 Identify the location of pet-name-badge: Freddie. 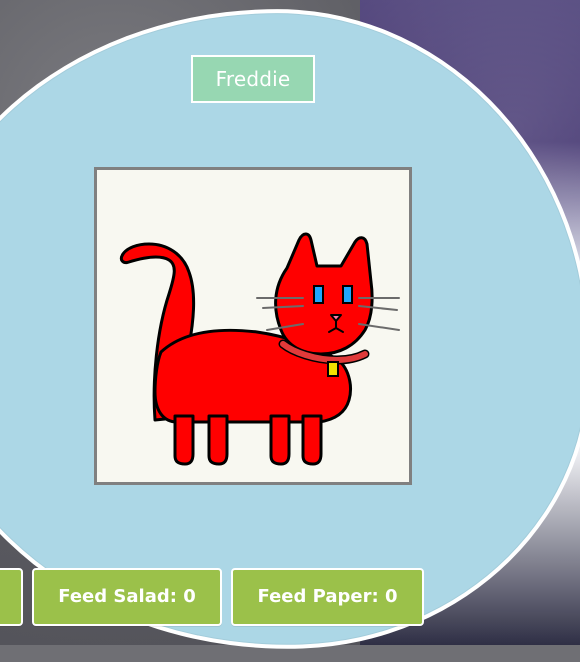
(253, 79).